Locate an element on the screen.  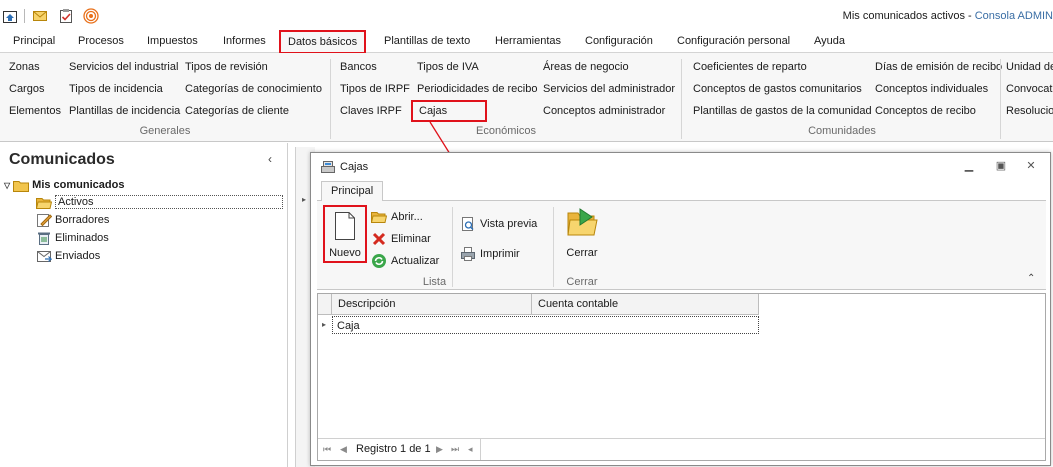
cerrar-button: Cerrar is located at coordinates (582, 233).